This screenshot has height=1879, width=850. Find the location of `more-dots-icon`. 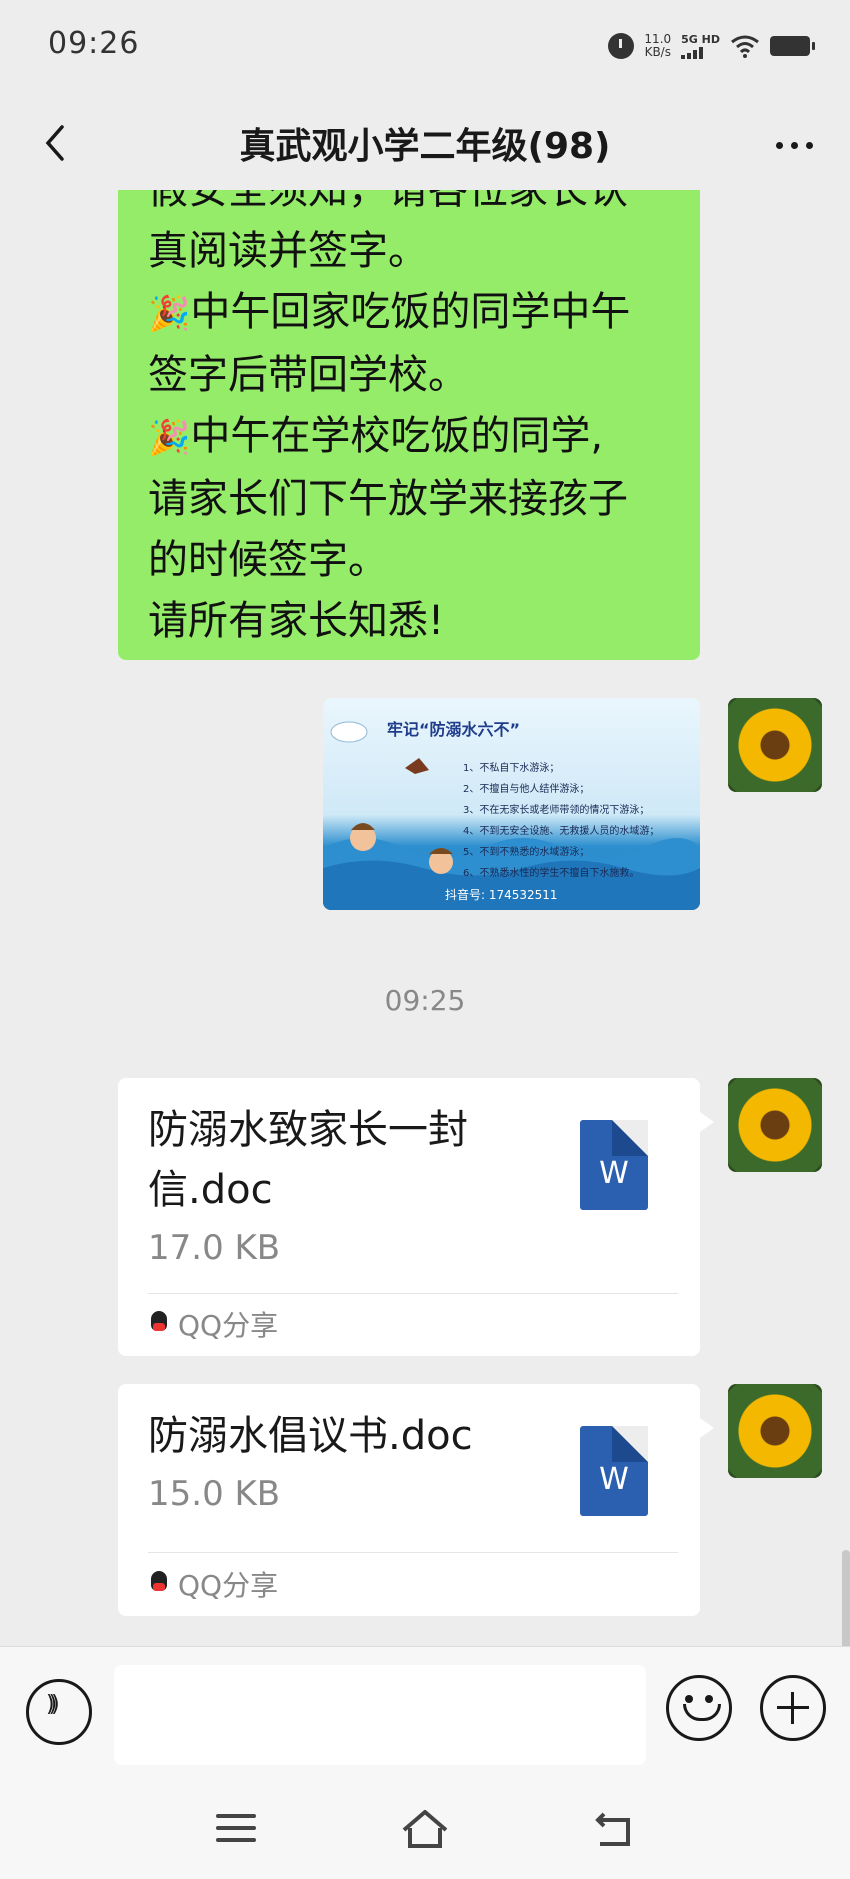

more-dots-icon is located at coordinates (794, 145).